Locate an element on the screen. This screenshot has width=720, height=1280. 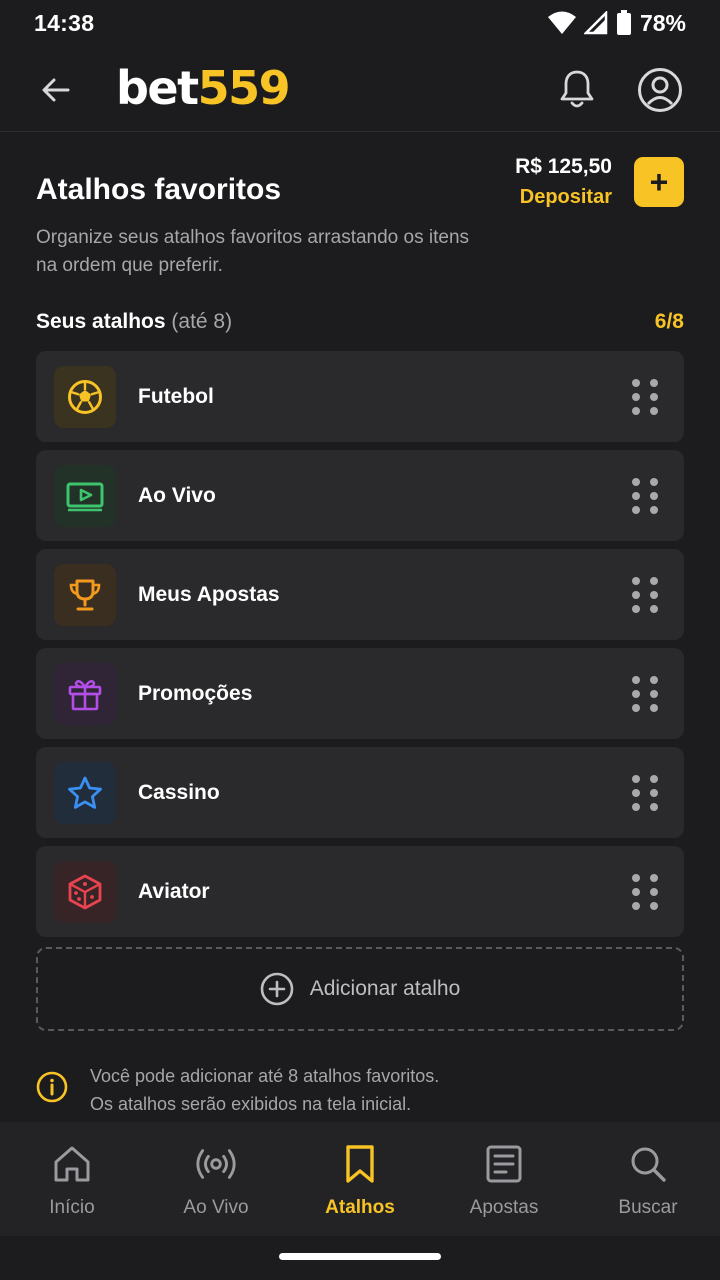
bell-icon is located at coordinates (577, 89).